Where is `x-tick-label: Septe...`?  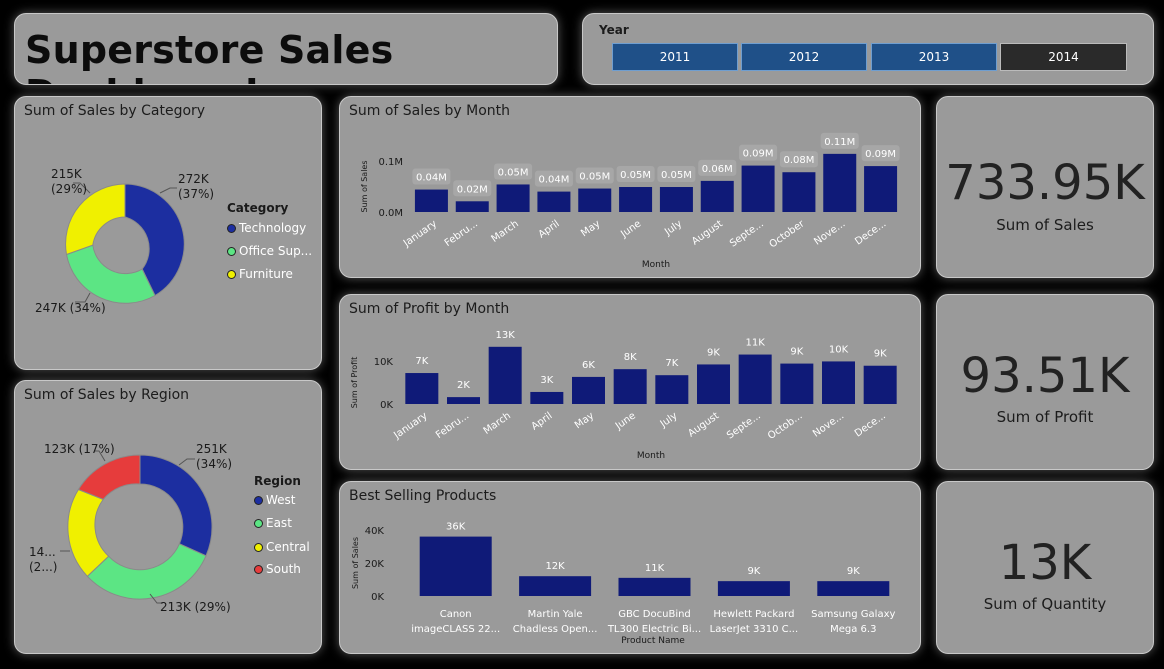 x-tick-label: Septe... is located at coordinates (744, 425).